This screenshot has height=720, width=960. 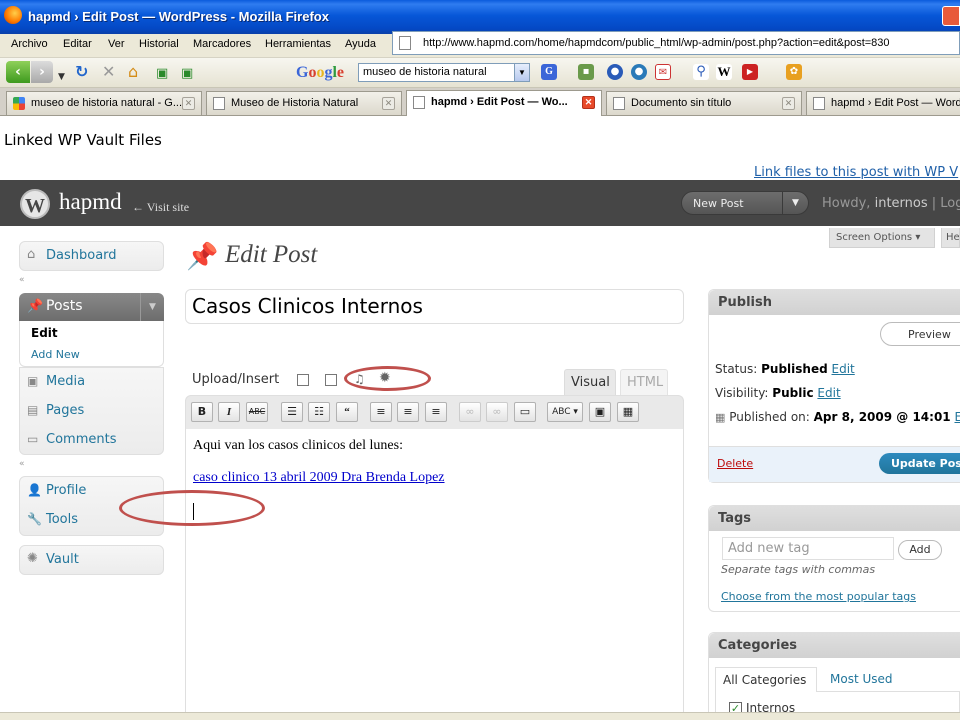 What do you see at coordinates (381, 412) in the screenshot?
I see `align-left-icon: ≡` at bounding box center [381, 412].